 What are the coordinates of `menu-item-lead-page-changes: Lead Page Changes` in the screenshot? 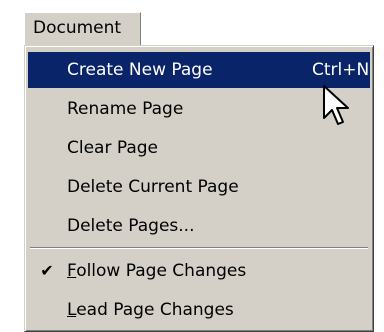 It's located at (199, 310).